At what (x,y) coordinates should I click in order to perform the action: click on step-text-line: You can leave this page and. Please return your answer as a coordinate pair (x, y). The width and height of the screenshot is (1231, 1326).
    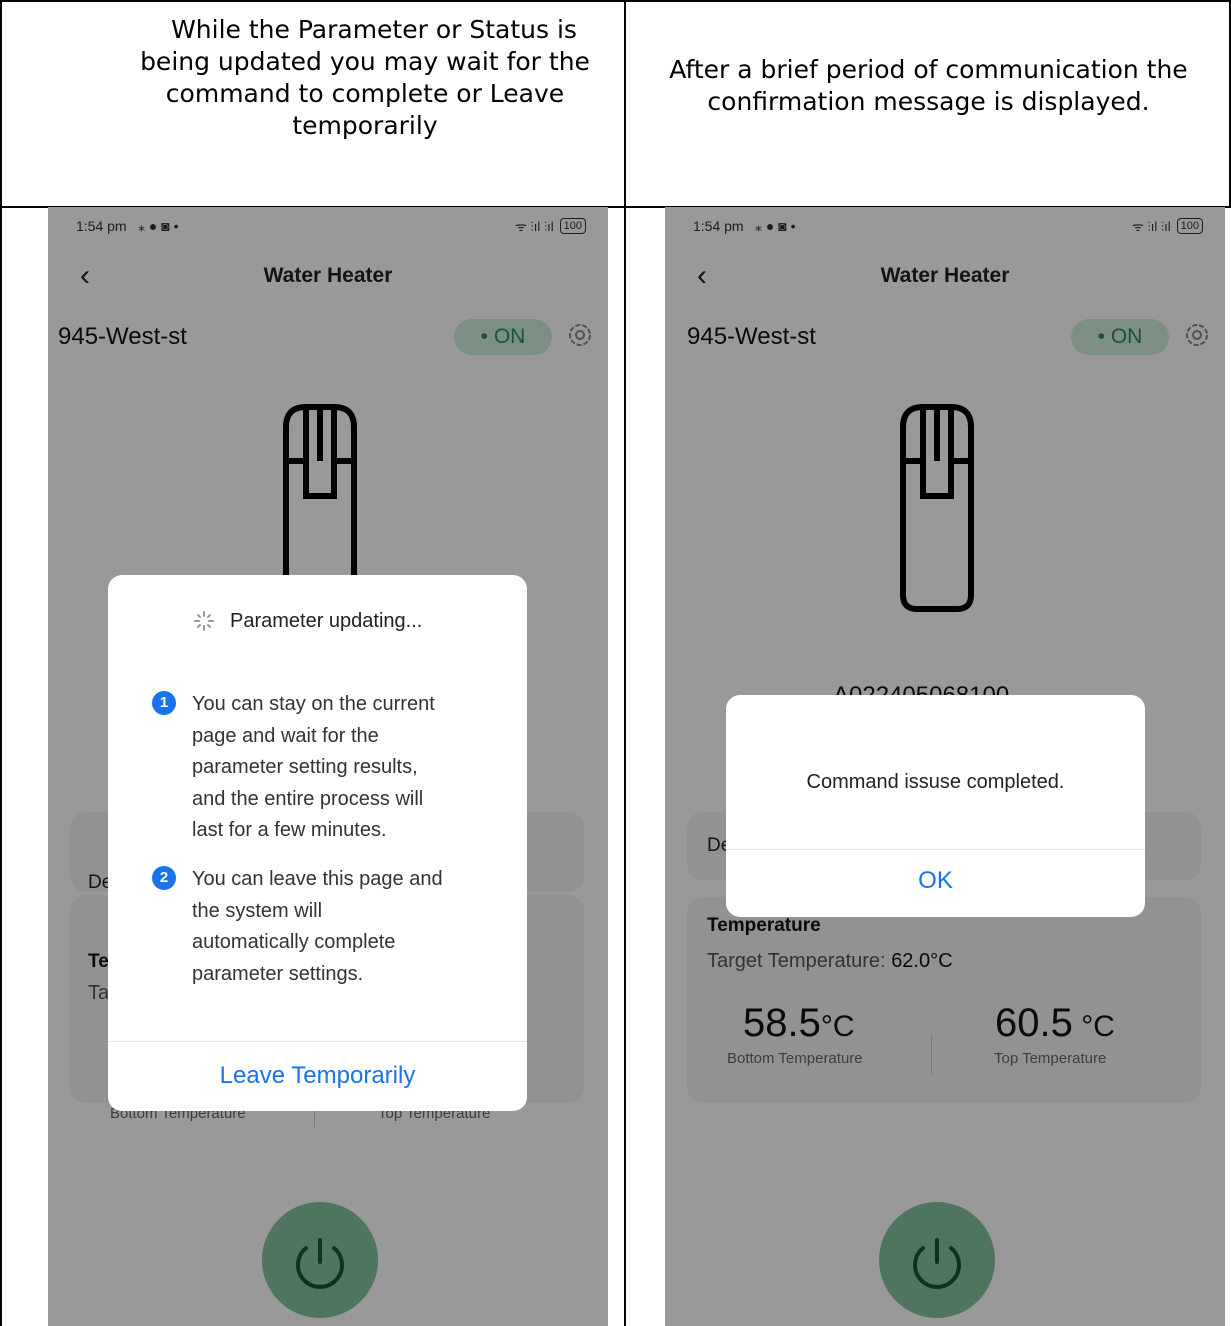
    Looking at the image, I should click on (317, 879).